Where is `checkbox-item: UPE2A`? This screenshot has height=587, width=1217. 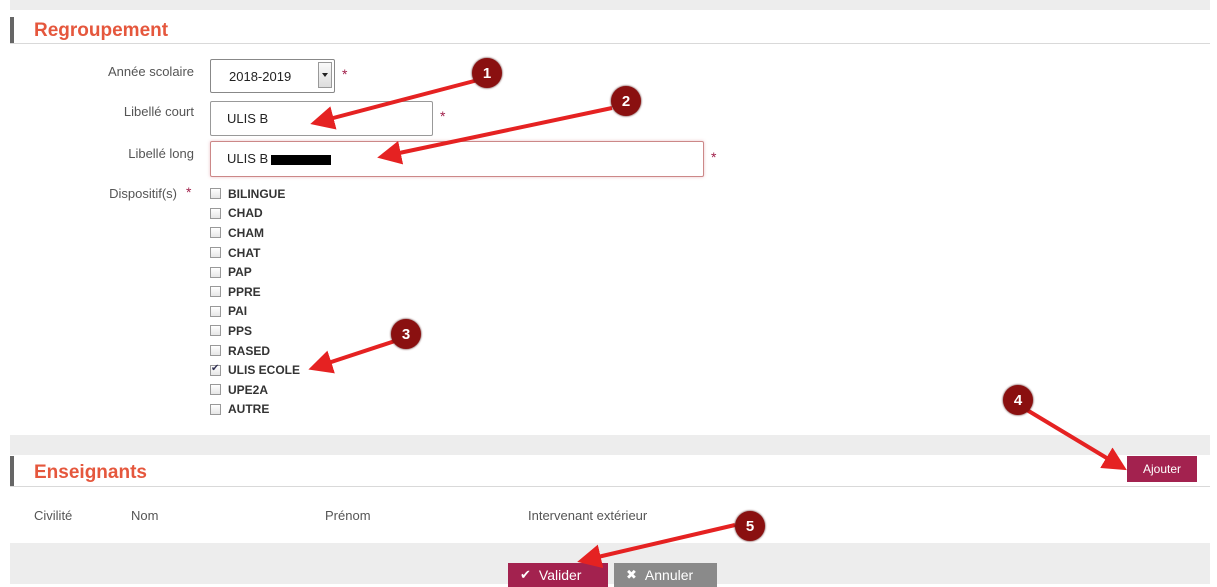
checkbox-item: UPE2A is located at coordinates (255, 390).